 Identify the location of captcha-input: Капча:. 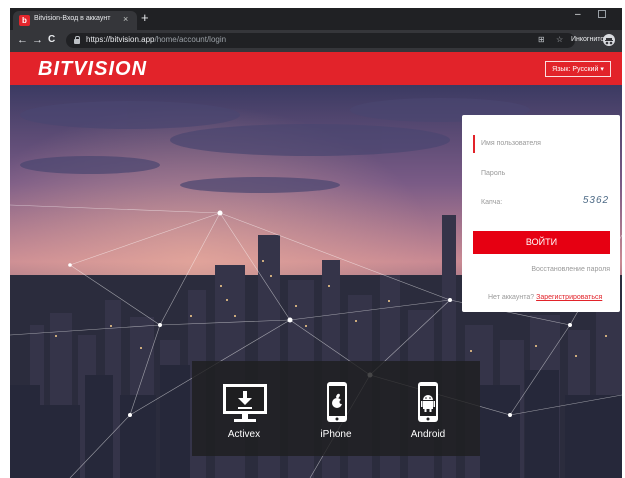
(487, 203).